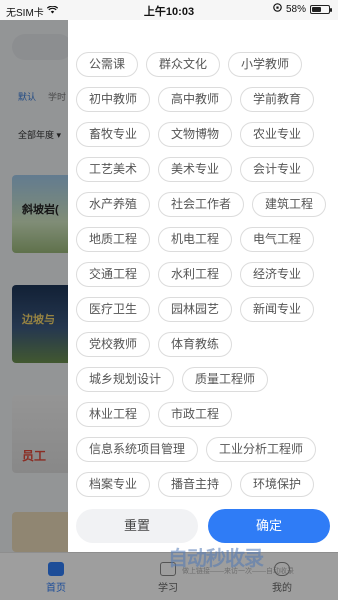  I want to click on battery-percent: 58%, so click(295, 9).